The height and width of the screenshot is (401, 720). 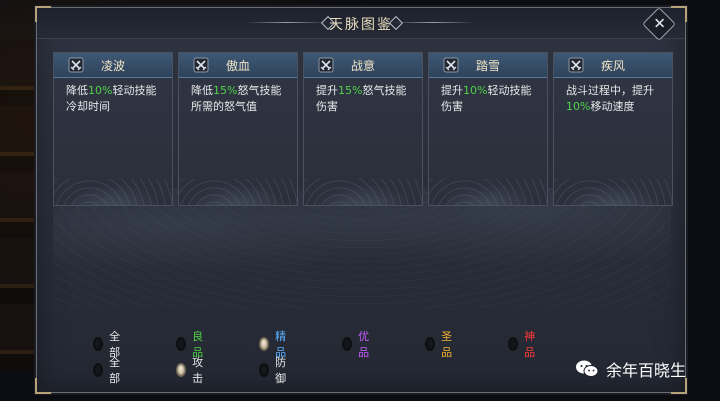 I want to click on watermark: 余年百晓生, so click(x=630, y=369).